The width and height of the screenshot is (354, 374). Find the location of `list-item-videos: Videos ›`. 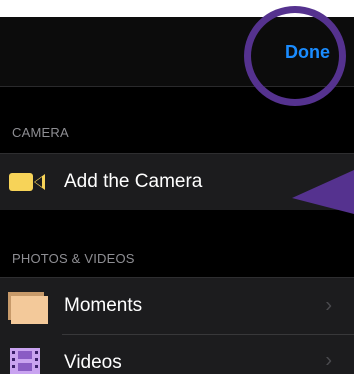

list-item-videos: Videos › is located at coordinates (177, 354).